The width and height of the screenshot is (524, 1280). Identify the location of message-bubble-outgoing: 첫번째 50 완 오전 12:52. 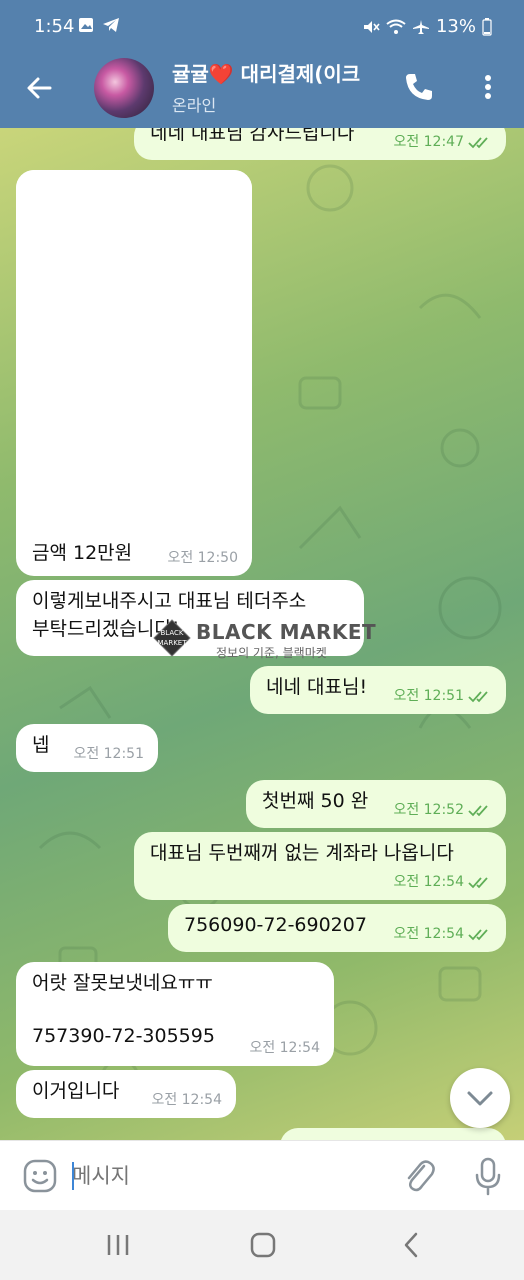
(376, 804).